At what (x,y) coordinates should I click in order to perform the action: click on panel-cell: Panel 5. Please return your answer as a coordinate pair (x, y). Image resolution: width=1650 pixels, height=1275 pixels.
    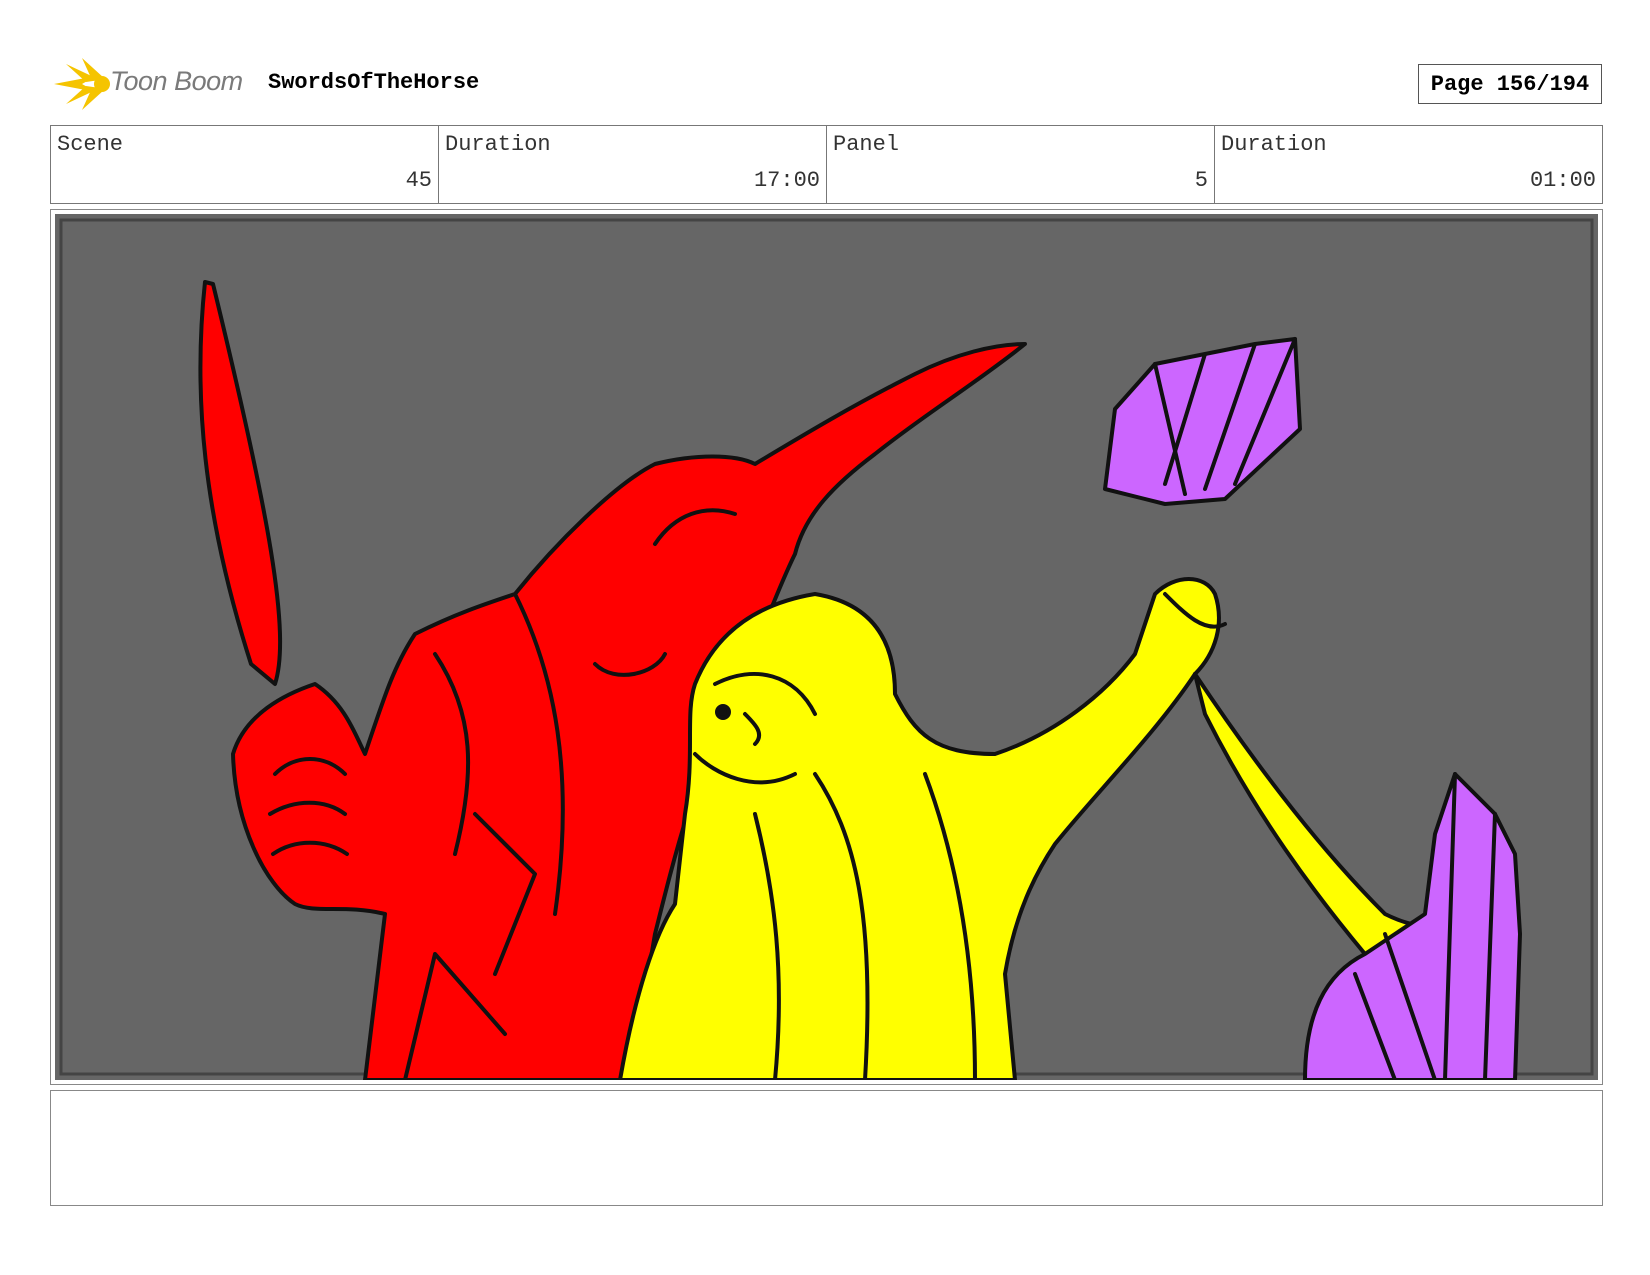
    Looking at the image, I should click on (1021, 164).